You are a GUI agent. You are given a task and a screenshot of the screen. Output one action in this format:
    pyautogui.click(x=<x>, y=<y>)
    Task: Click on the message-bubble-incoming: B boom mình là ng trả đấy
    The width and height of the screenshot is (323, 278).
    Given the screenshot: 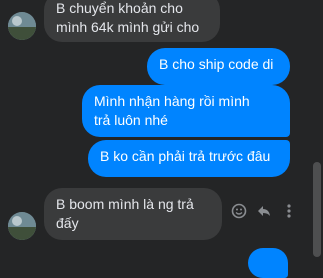 What is the action you would take?
    pyautogui.click(x=133, y=214)
    